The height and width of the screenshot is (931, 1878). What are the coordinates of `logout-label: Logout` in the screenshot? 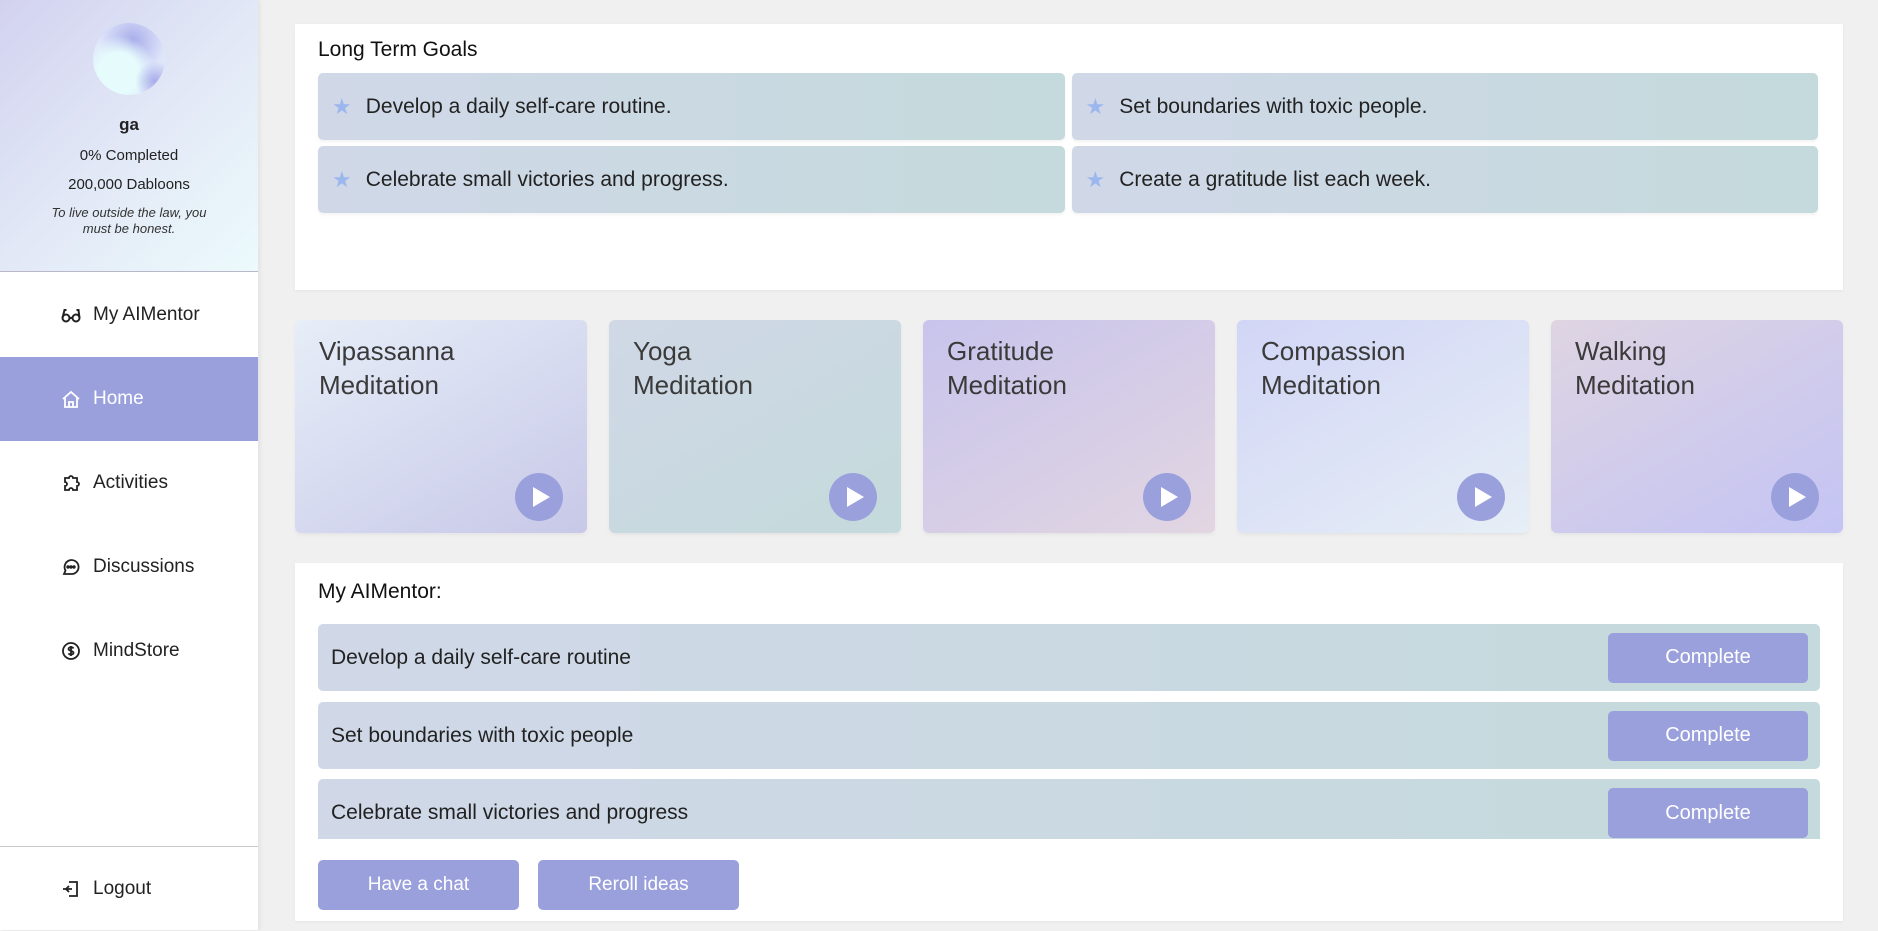 It's located at (122, 888).